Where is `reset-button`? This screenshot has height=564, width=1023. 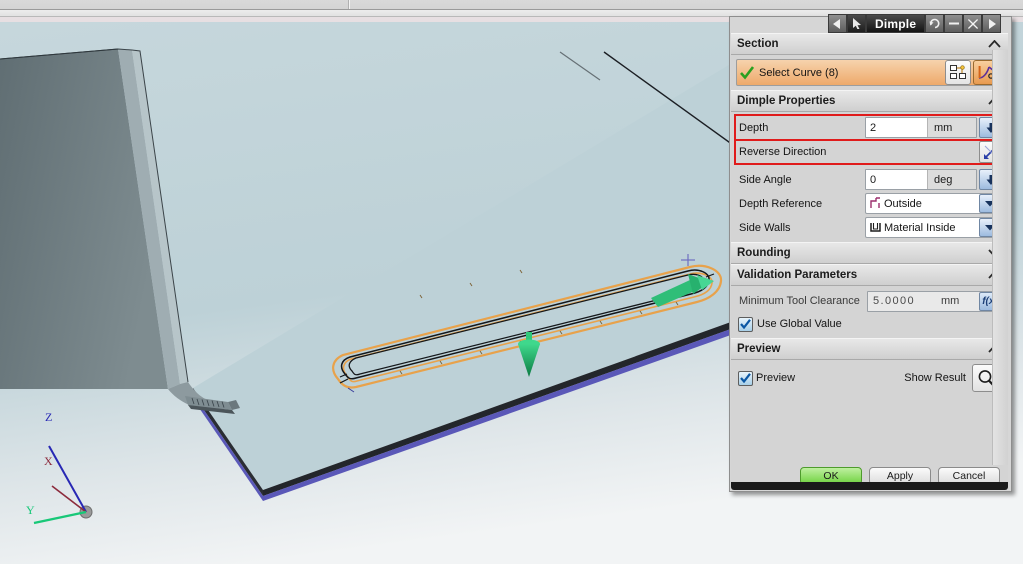
reset-button is located at coordinates (935, 23).